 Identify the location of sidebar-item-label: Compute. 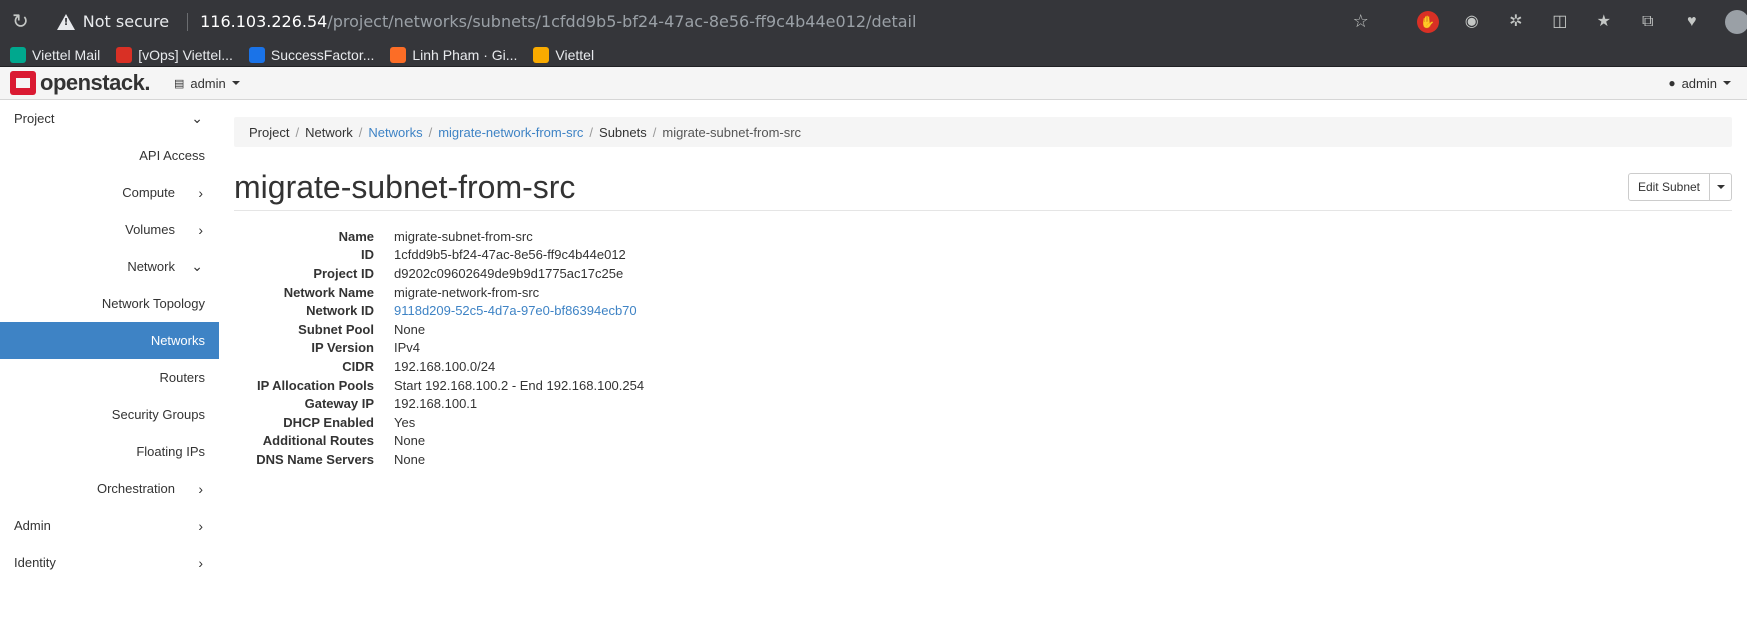
(148, 192).